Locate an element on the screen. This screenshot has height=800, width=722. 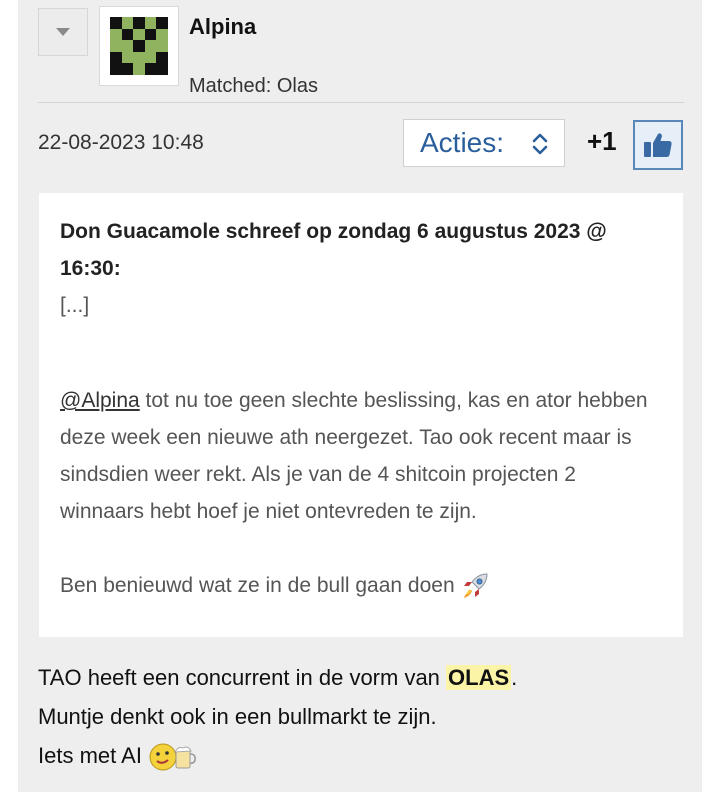
updown-chevron-icon is located at coordinates (540, 144).